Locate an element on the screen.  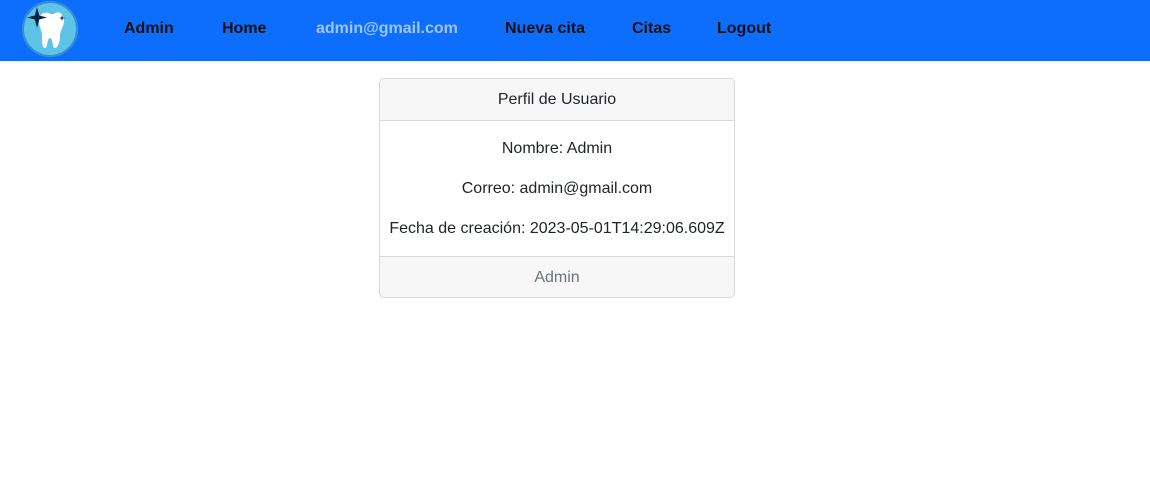
nav-link-admin: Admin is located at coordinates (149, 29).